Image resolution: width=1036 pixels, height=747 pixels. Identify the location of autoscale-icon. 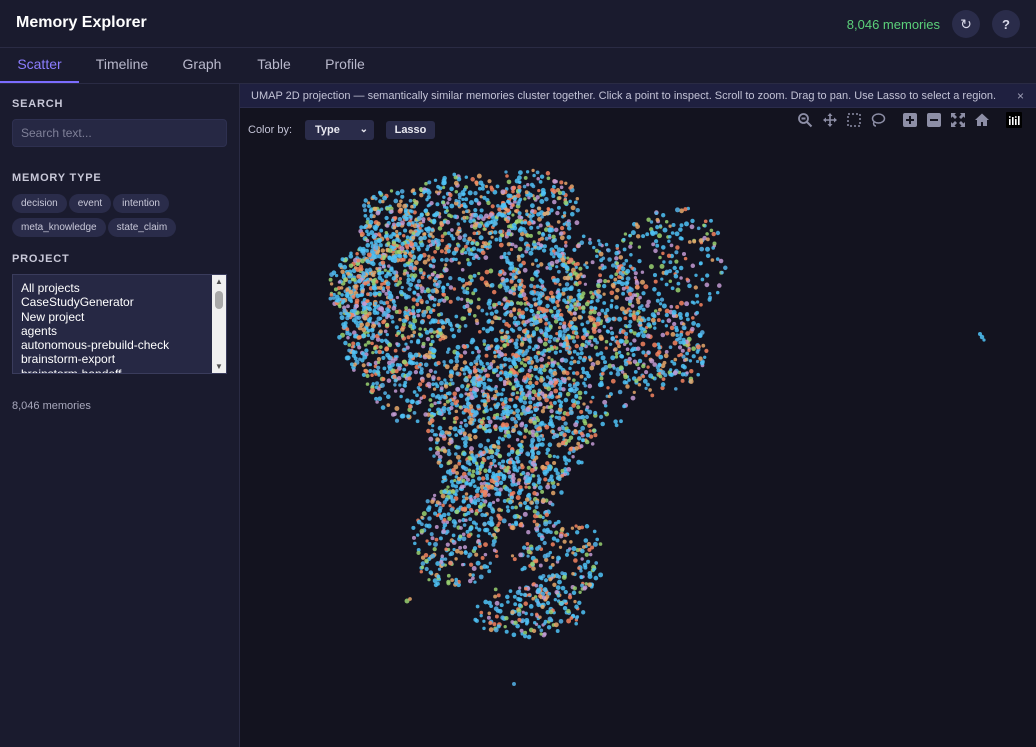
(958, 120).